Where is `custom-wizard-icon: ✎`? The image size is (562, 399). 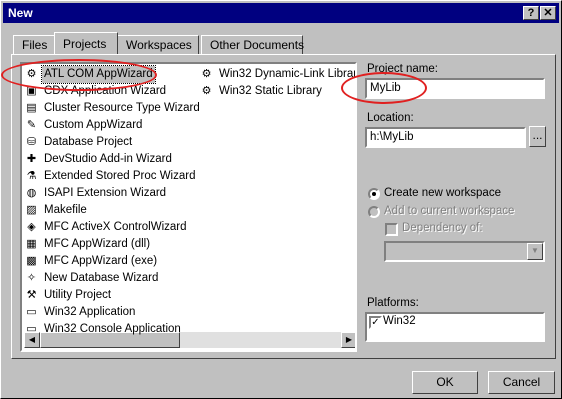 custom-wizard-icon: ✎ is located at coordinates (31, 125).